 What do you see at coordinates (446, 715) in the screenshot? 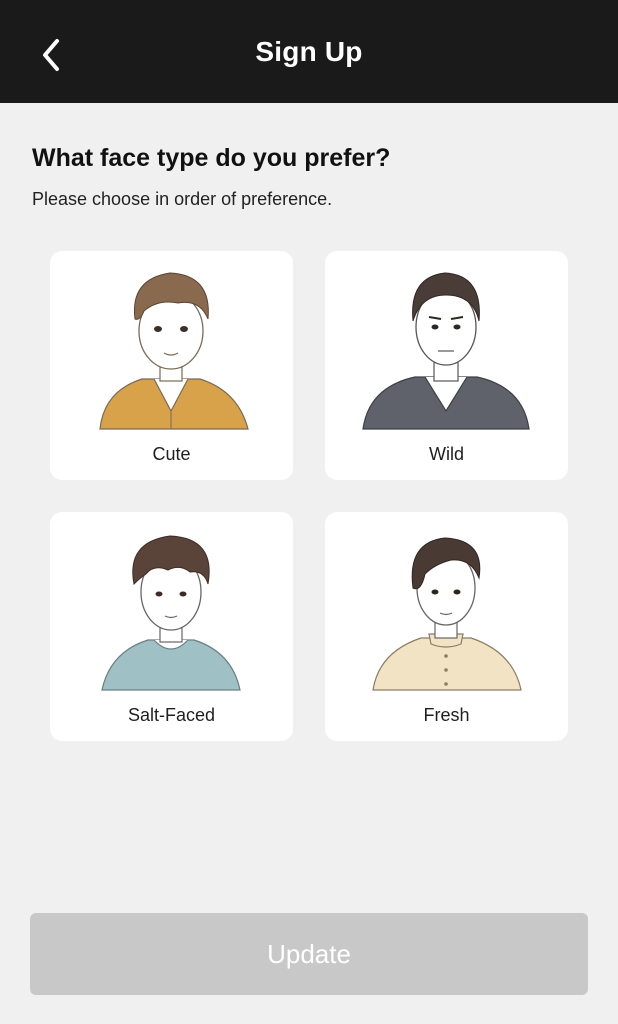
I see `option-label: Fresh` at bounding box center [446, 715].